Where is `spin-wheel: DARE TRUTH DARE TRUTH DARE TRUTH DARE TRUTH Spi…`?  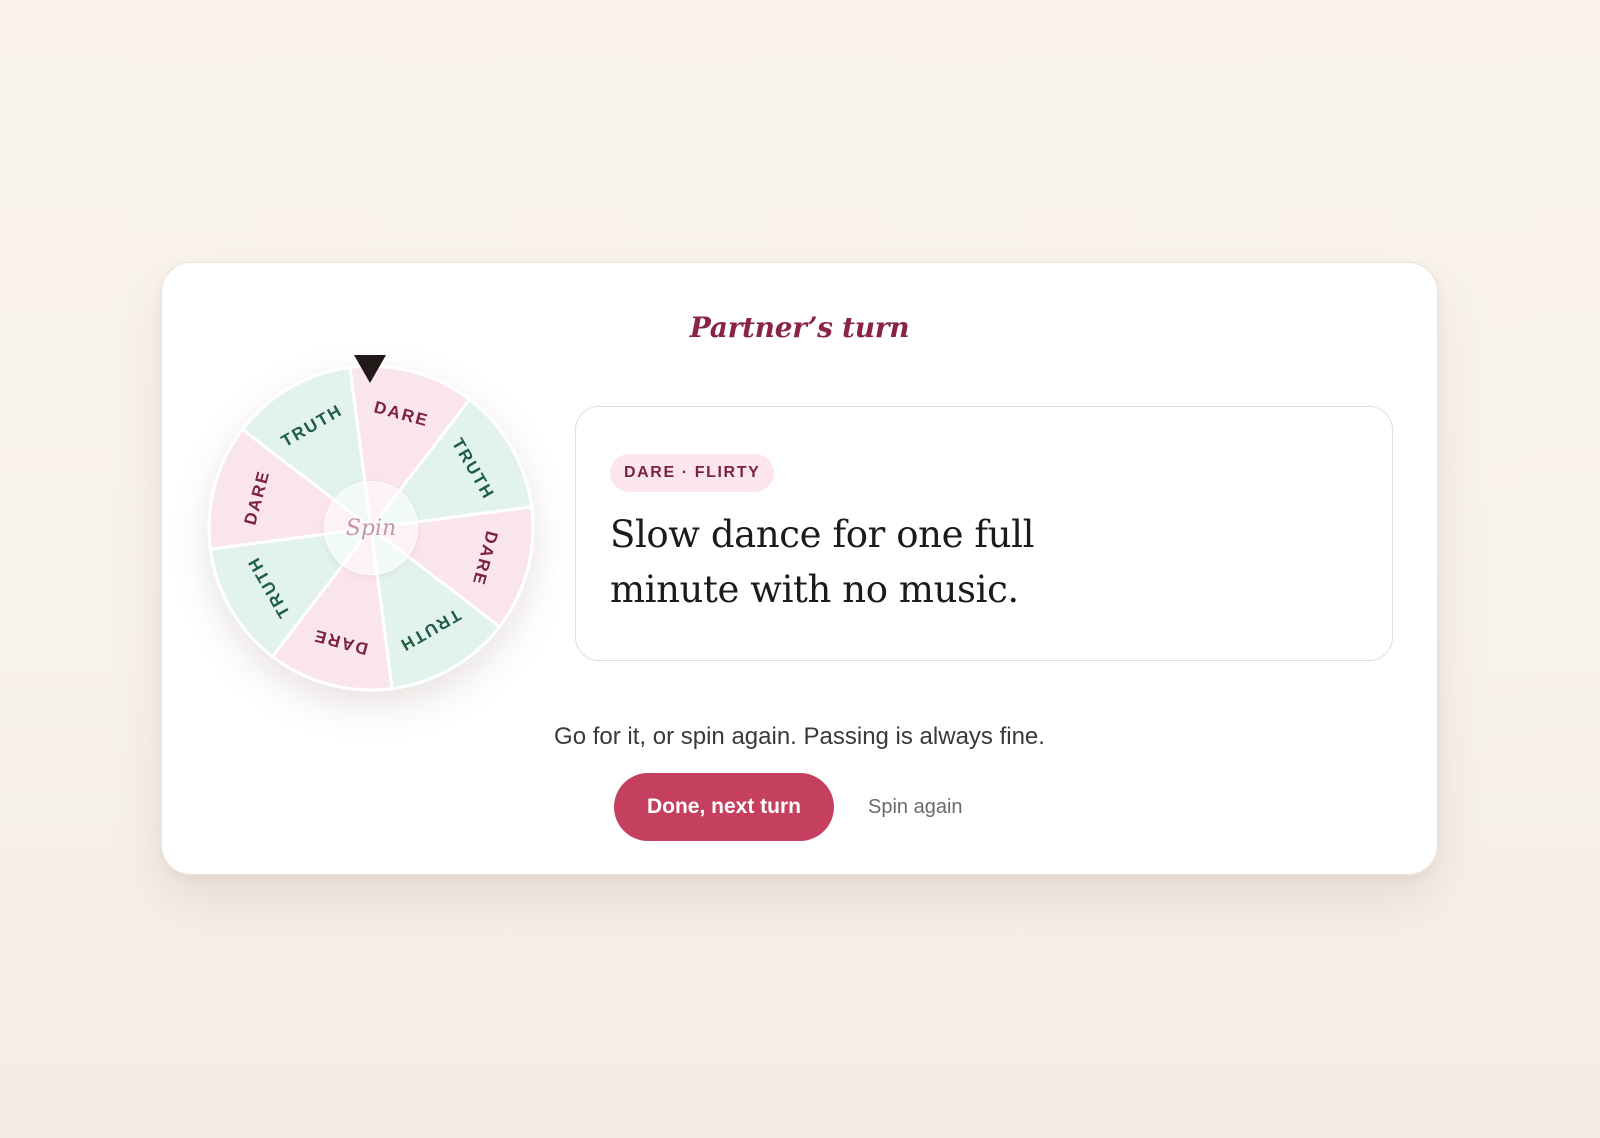
spin-wheel: DARE TRUTH DARE TRUTH DARE TRUTH DARE TRUTH Spi… is located at coordinates (371, 525).